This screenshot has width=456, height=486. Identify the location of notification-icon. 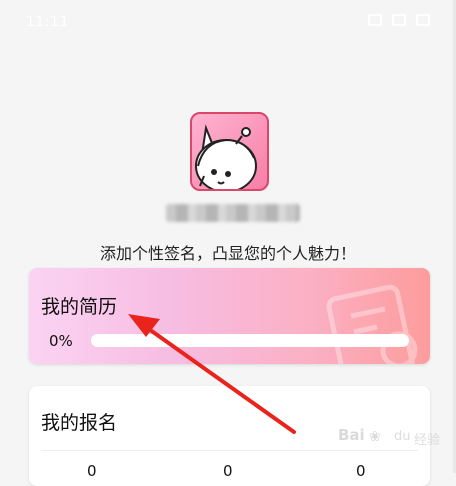
(375, 20).